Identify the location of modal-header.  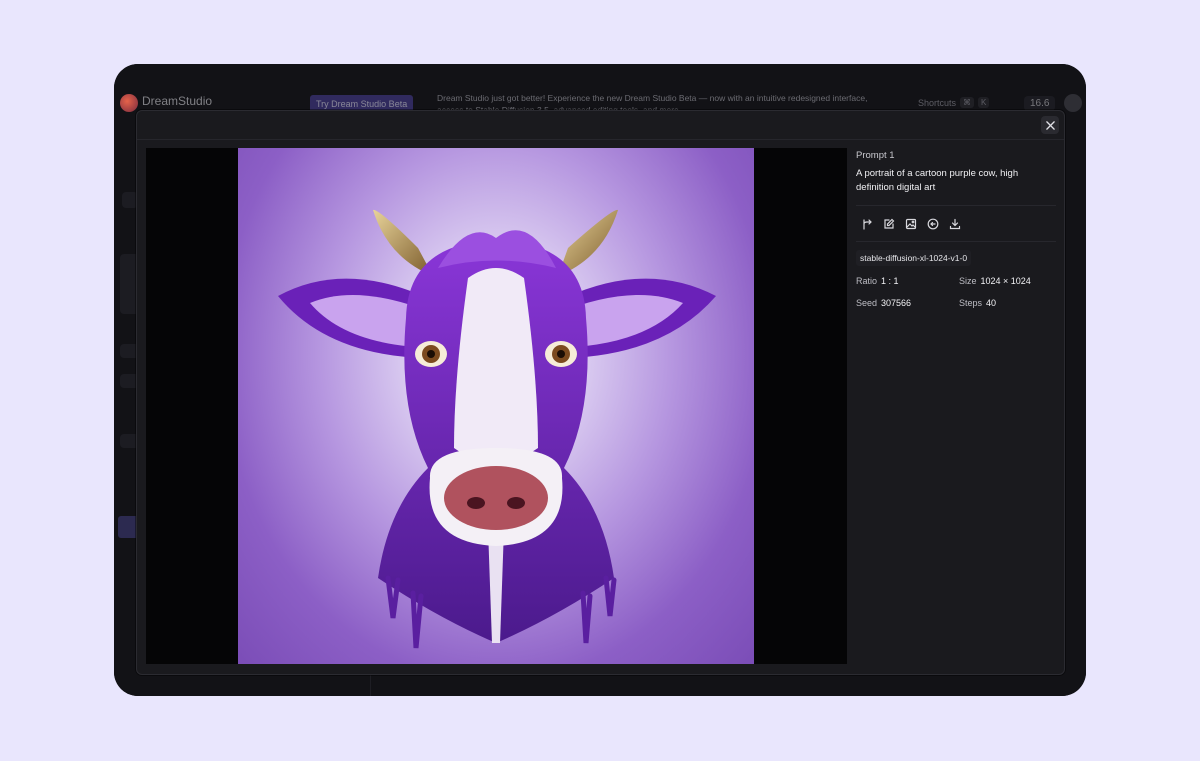
(600, 125).